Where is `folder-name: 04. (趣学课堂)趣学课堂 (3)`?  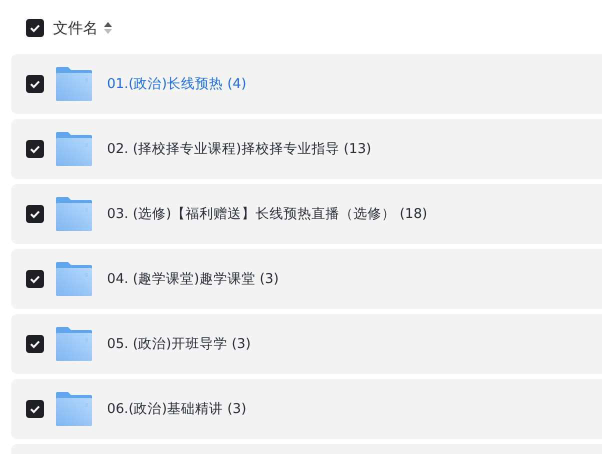 folder-name: 04. (趣学课堂)趣学课堂 (3) is located at coordinates (193, 279).